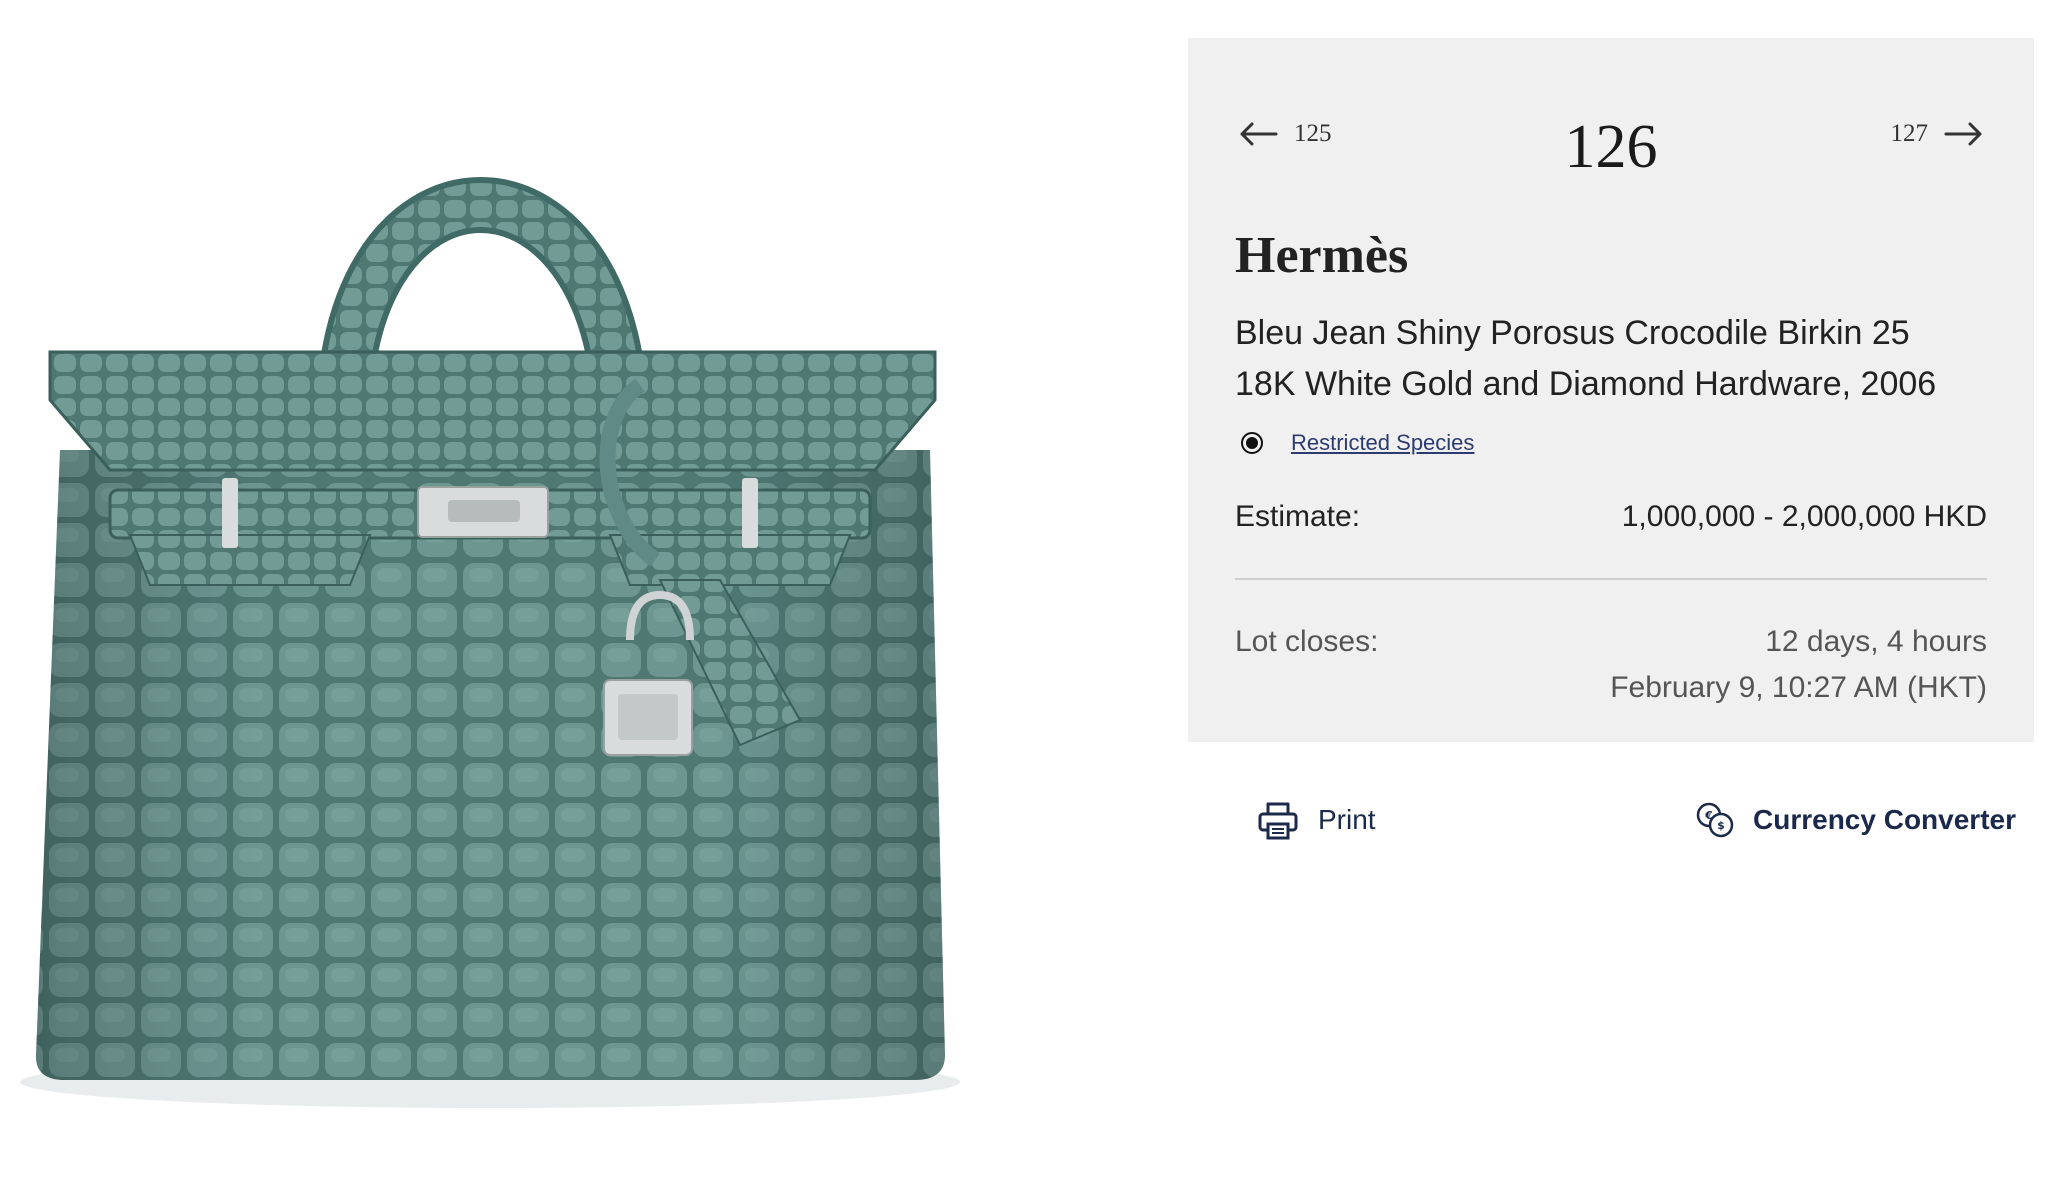 Image resolution: width=2048 pixels, height=1199 pixels. I want to click on close-datetime: February 9, 10:27 AM (HKT), so click(1798, 687).